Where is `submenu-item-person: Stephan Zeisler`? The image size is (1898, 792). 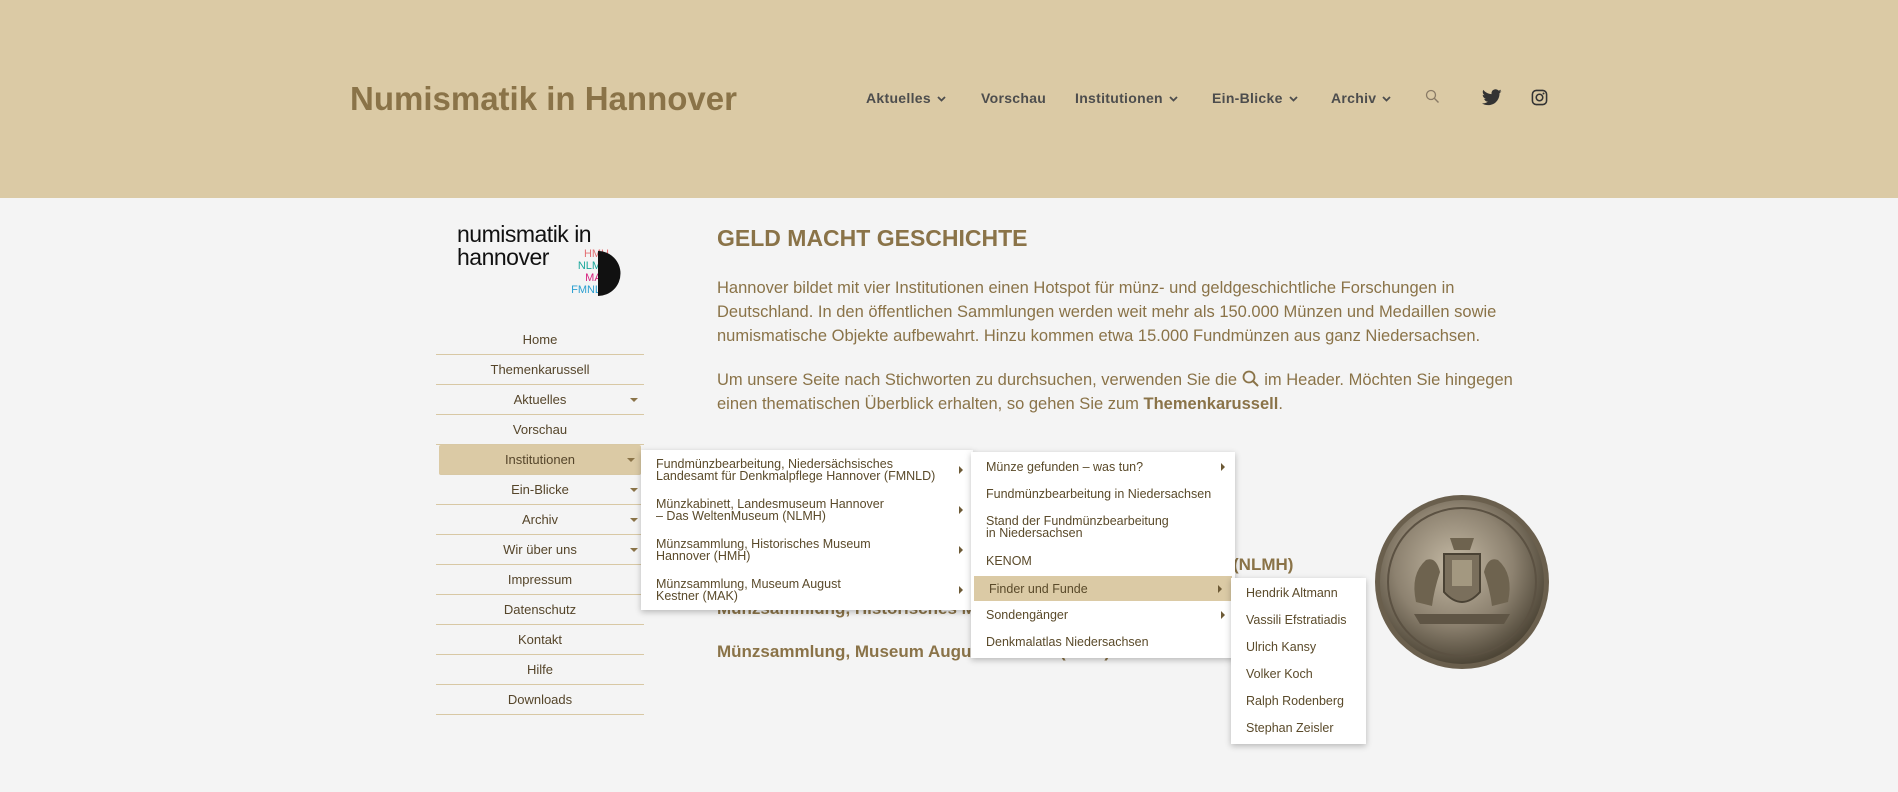
submenu-item-person: Stephan Zeisler is located at coordinates (1298, 732).